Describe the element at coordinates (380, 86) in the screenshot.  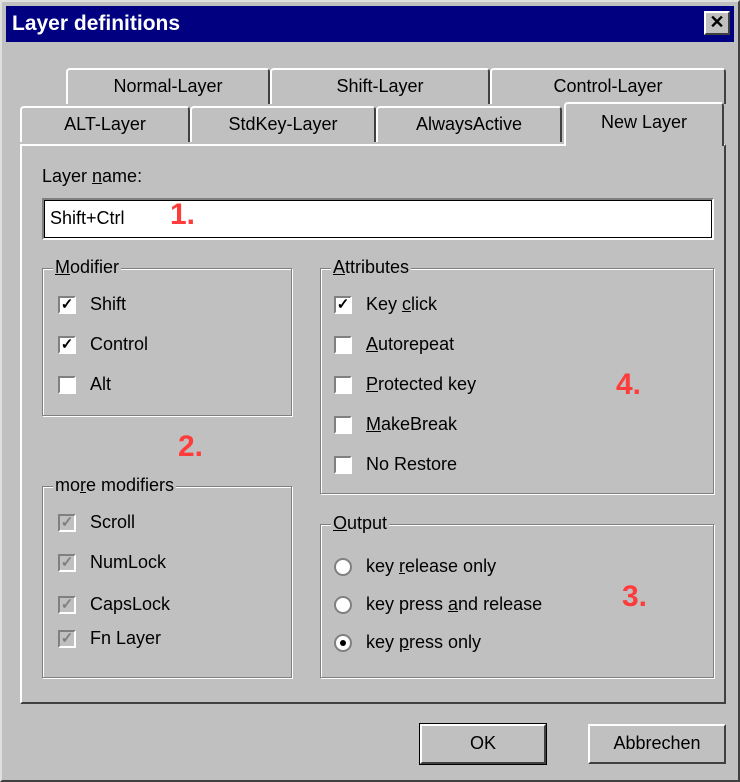
I see `tab-shift-layer: Shift-Layer` at that location.